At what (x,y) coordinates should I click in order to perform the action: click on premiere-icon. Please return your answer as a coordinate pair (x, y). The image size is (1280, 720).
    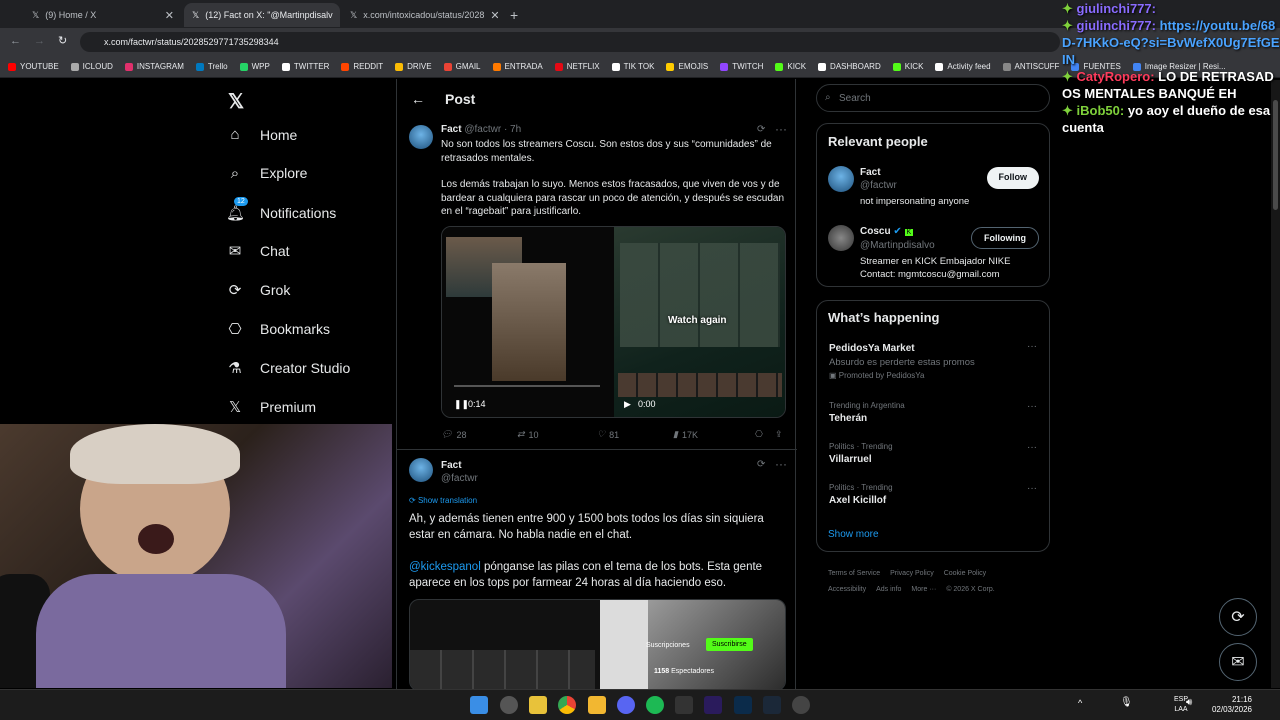
    Looking at the image, I should click on (713, 705).